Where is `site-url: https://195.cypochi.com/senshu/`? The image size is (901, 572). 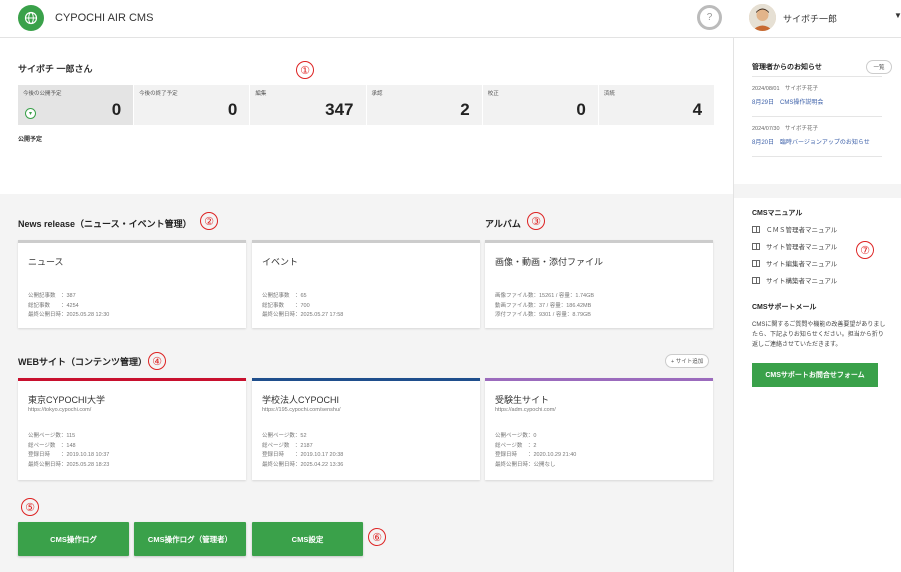 site-url: https://195.cypochi.com/senshu/ is located at coordinates (301, 410).